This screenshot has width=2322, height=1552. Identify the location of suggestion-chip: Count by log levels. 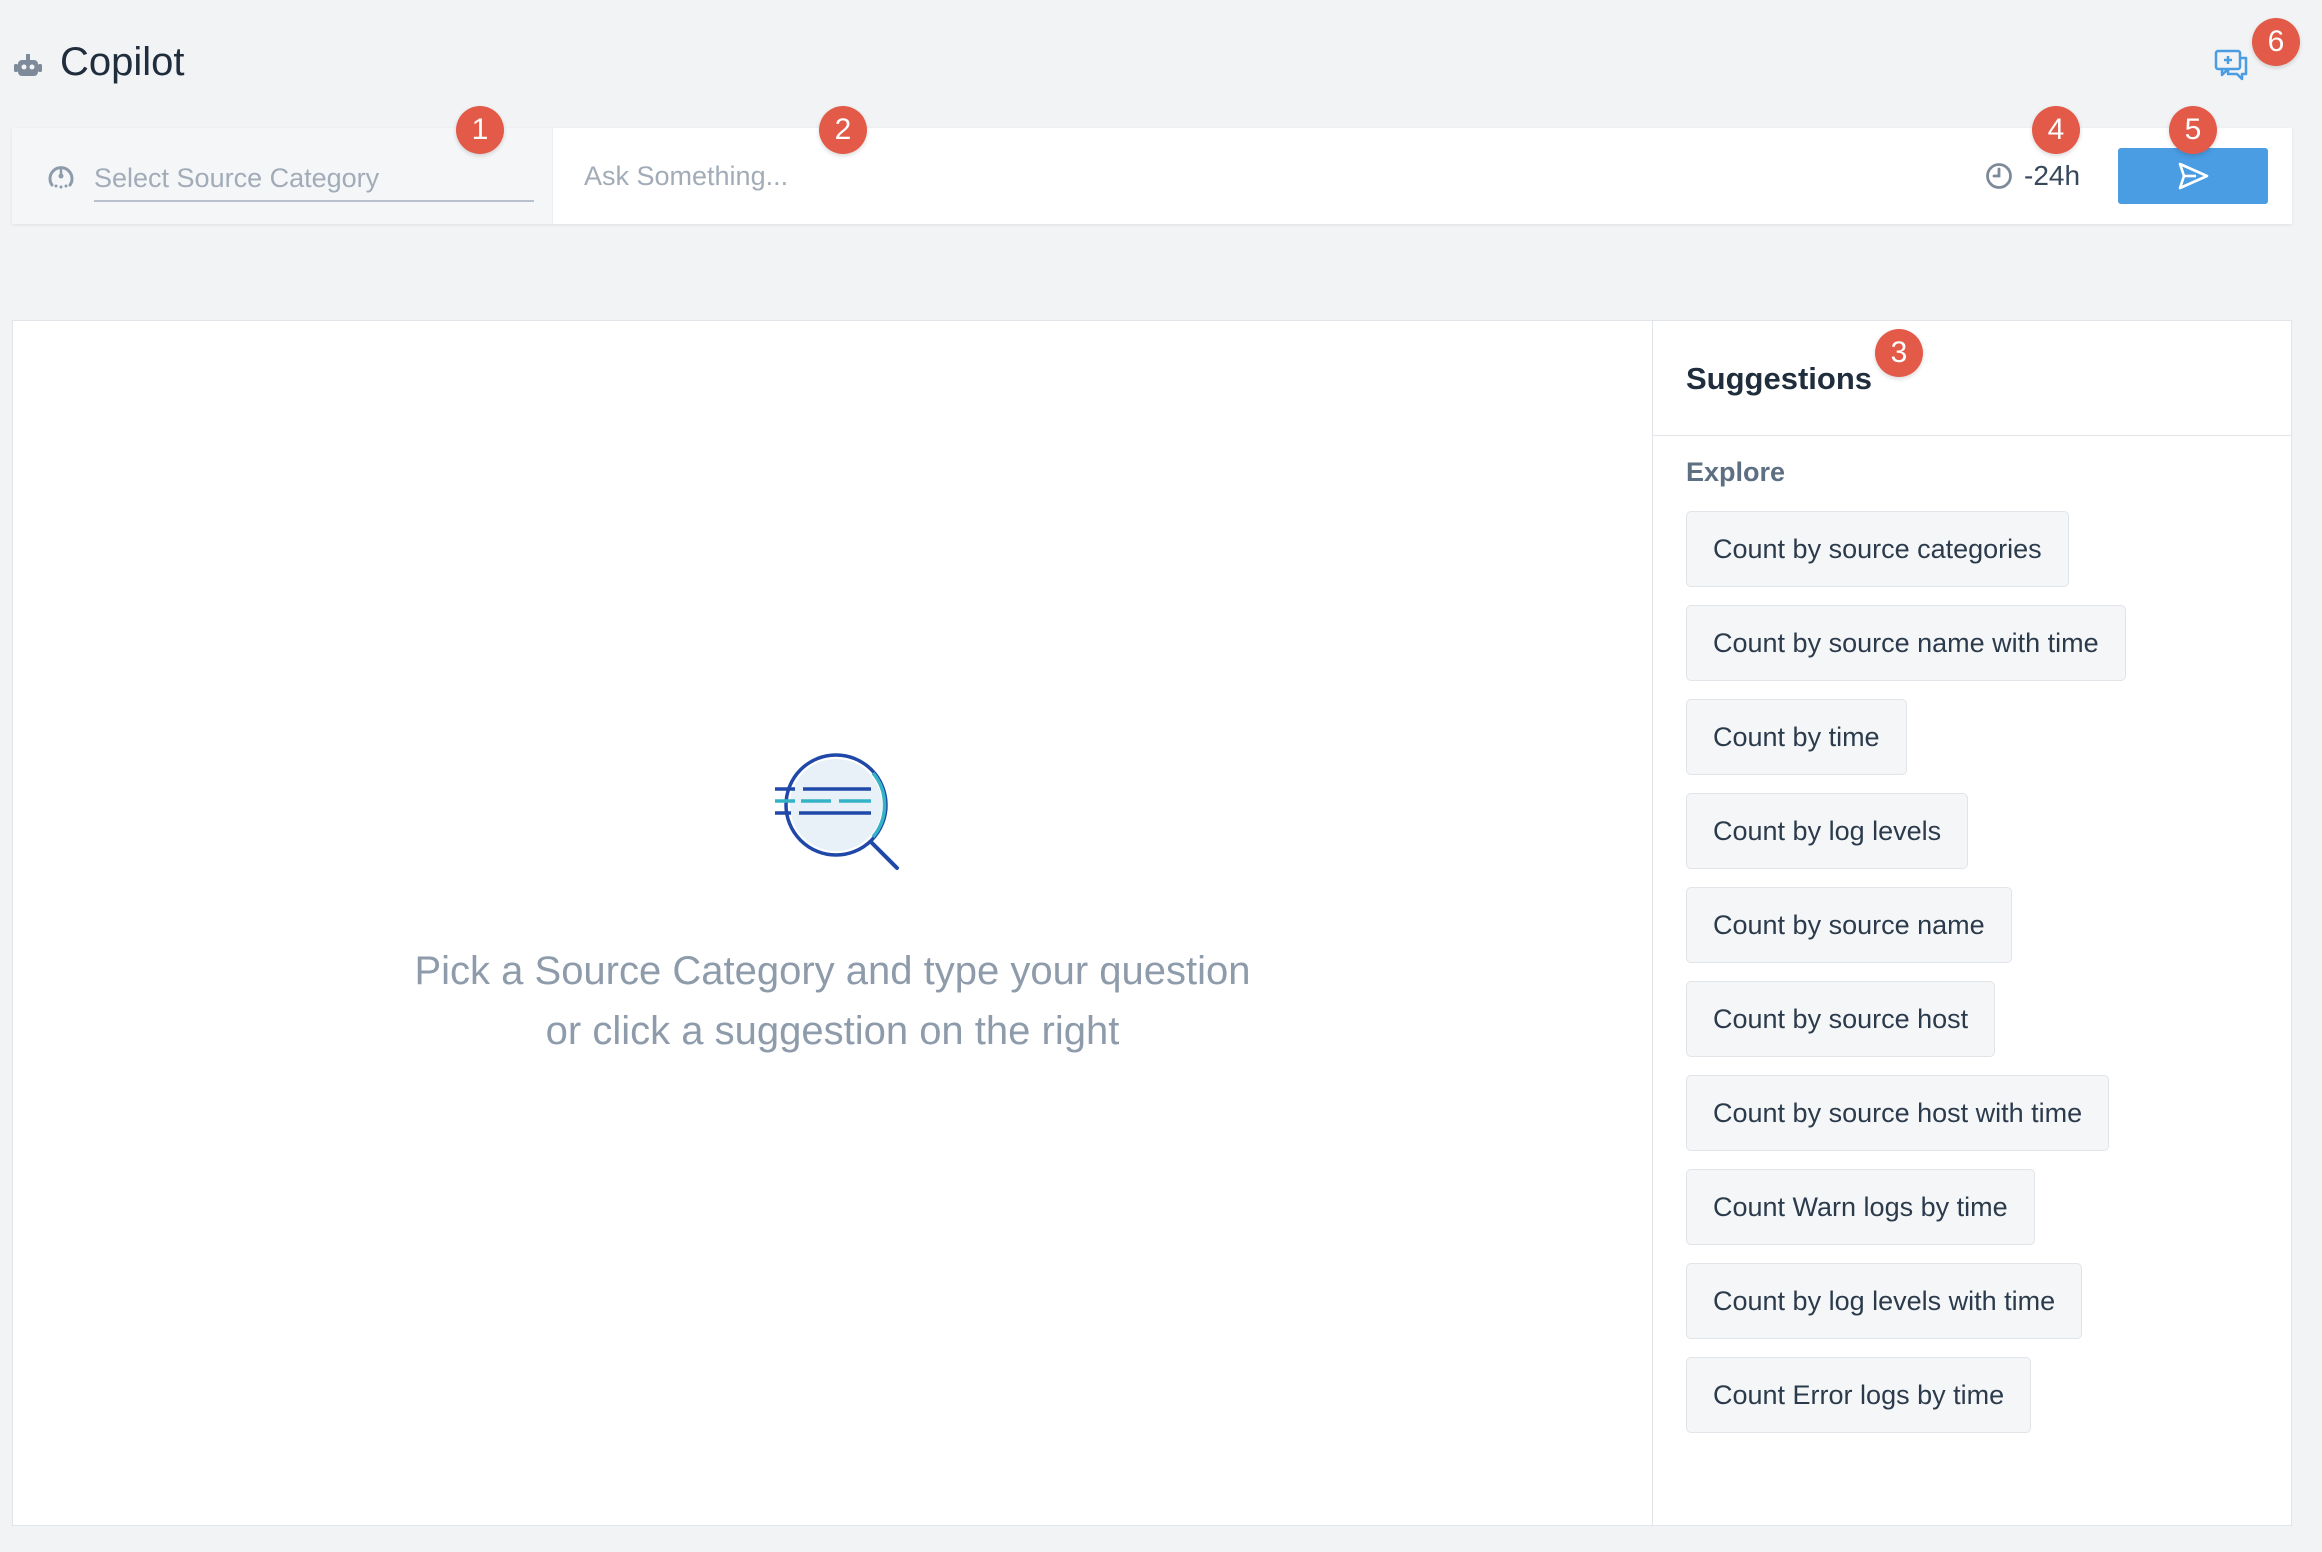
(1827, 831).